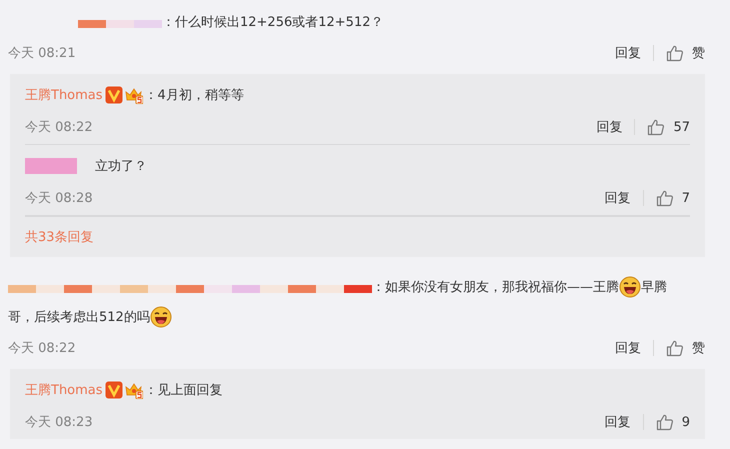  Describe the element at coordinates (668, 127) in the screenshot. I see `like-button: 57` at that location.